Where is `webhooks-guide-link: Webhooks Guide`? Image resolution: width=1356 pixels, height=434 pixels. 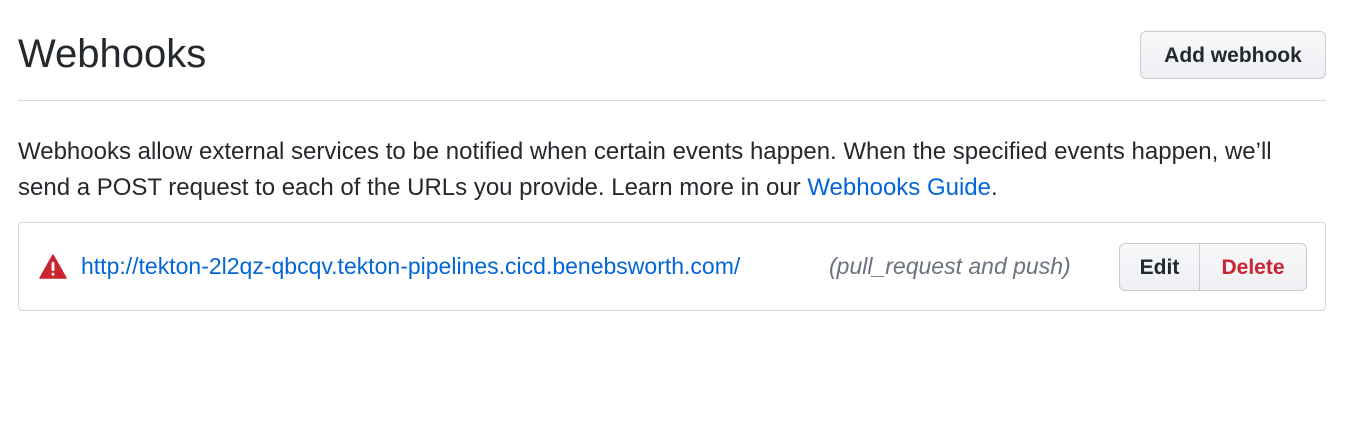 webhooks-guide-link: Webhooks Guide is located at coordinates (899, 187).